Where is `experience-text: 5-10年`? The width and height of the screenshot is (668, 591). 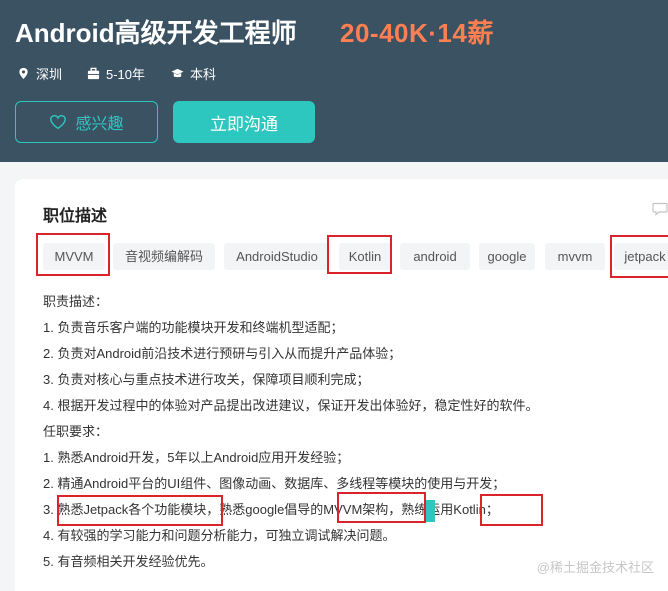 experience-text: 5-10年 is located at coordinates (126, 74).